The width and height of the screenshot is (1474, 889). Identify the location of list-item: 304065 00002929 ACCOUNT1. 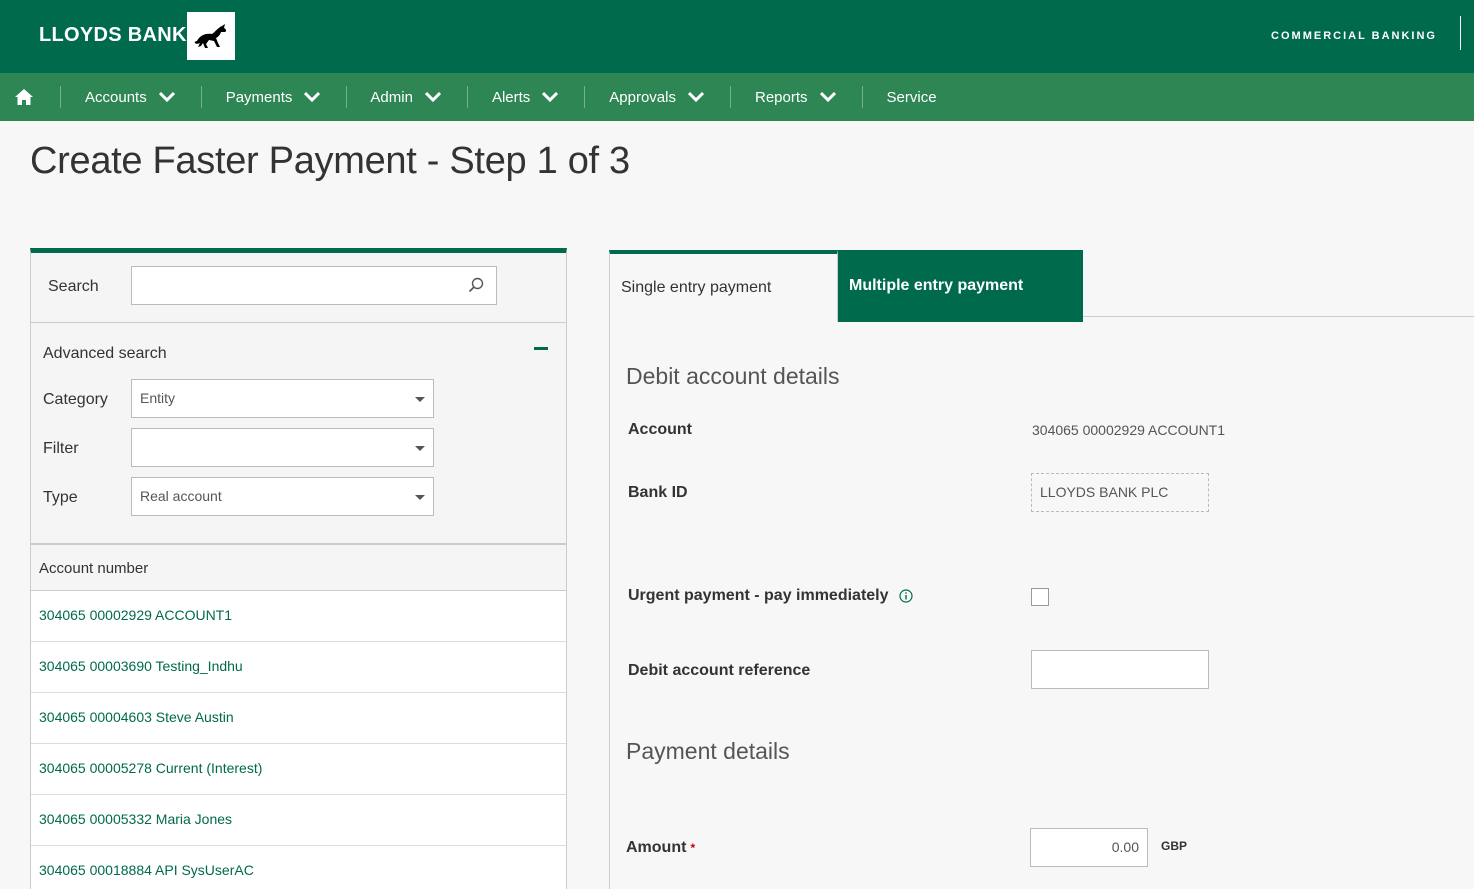
(298, 616).